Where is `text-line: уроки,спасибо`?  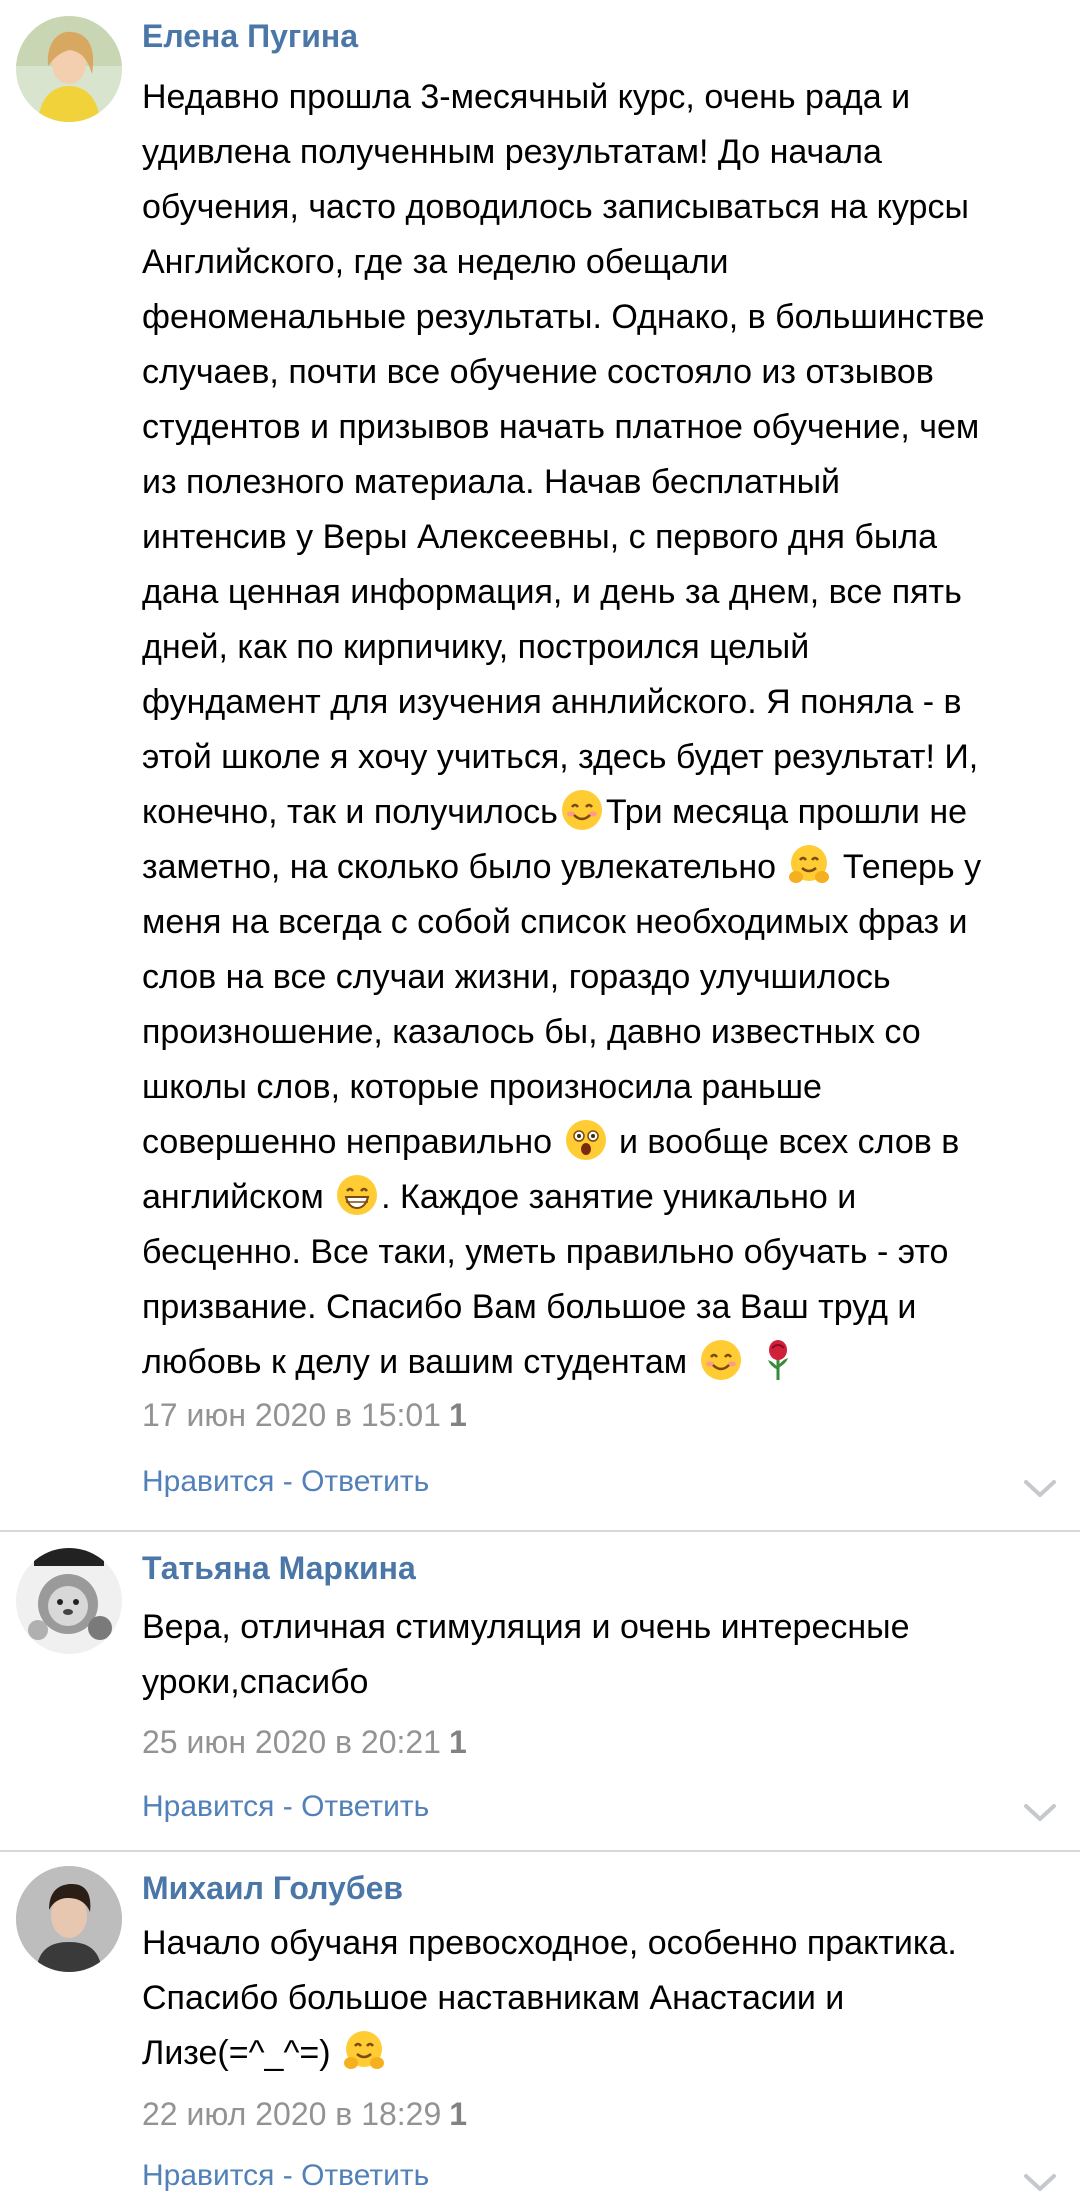
text-line: уроки,спасибо is located at coordinates (255, 1682).